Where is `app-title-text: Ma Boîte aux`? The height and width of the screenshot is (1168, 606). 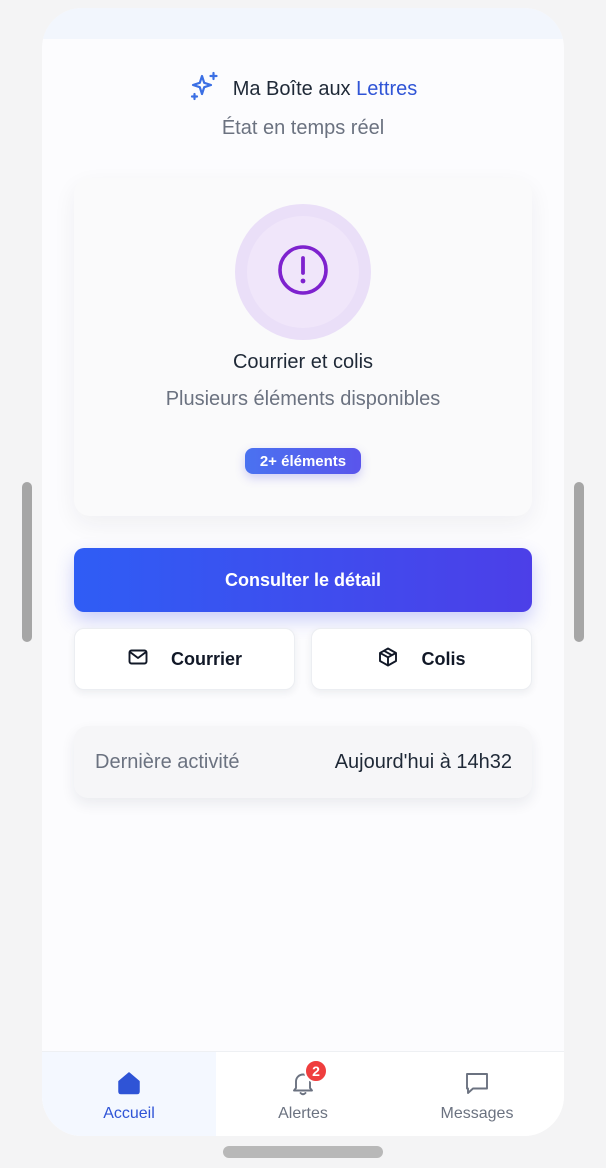 app-title-text: Ma Boîte aux is located at coordinates (291, 88).